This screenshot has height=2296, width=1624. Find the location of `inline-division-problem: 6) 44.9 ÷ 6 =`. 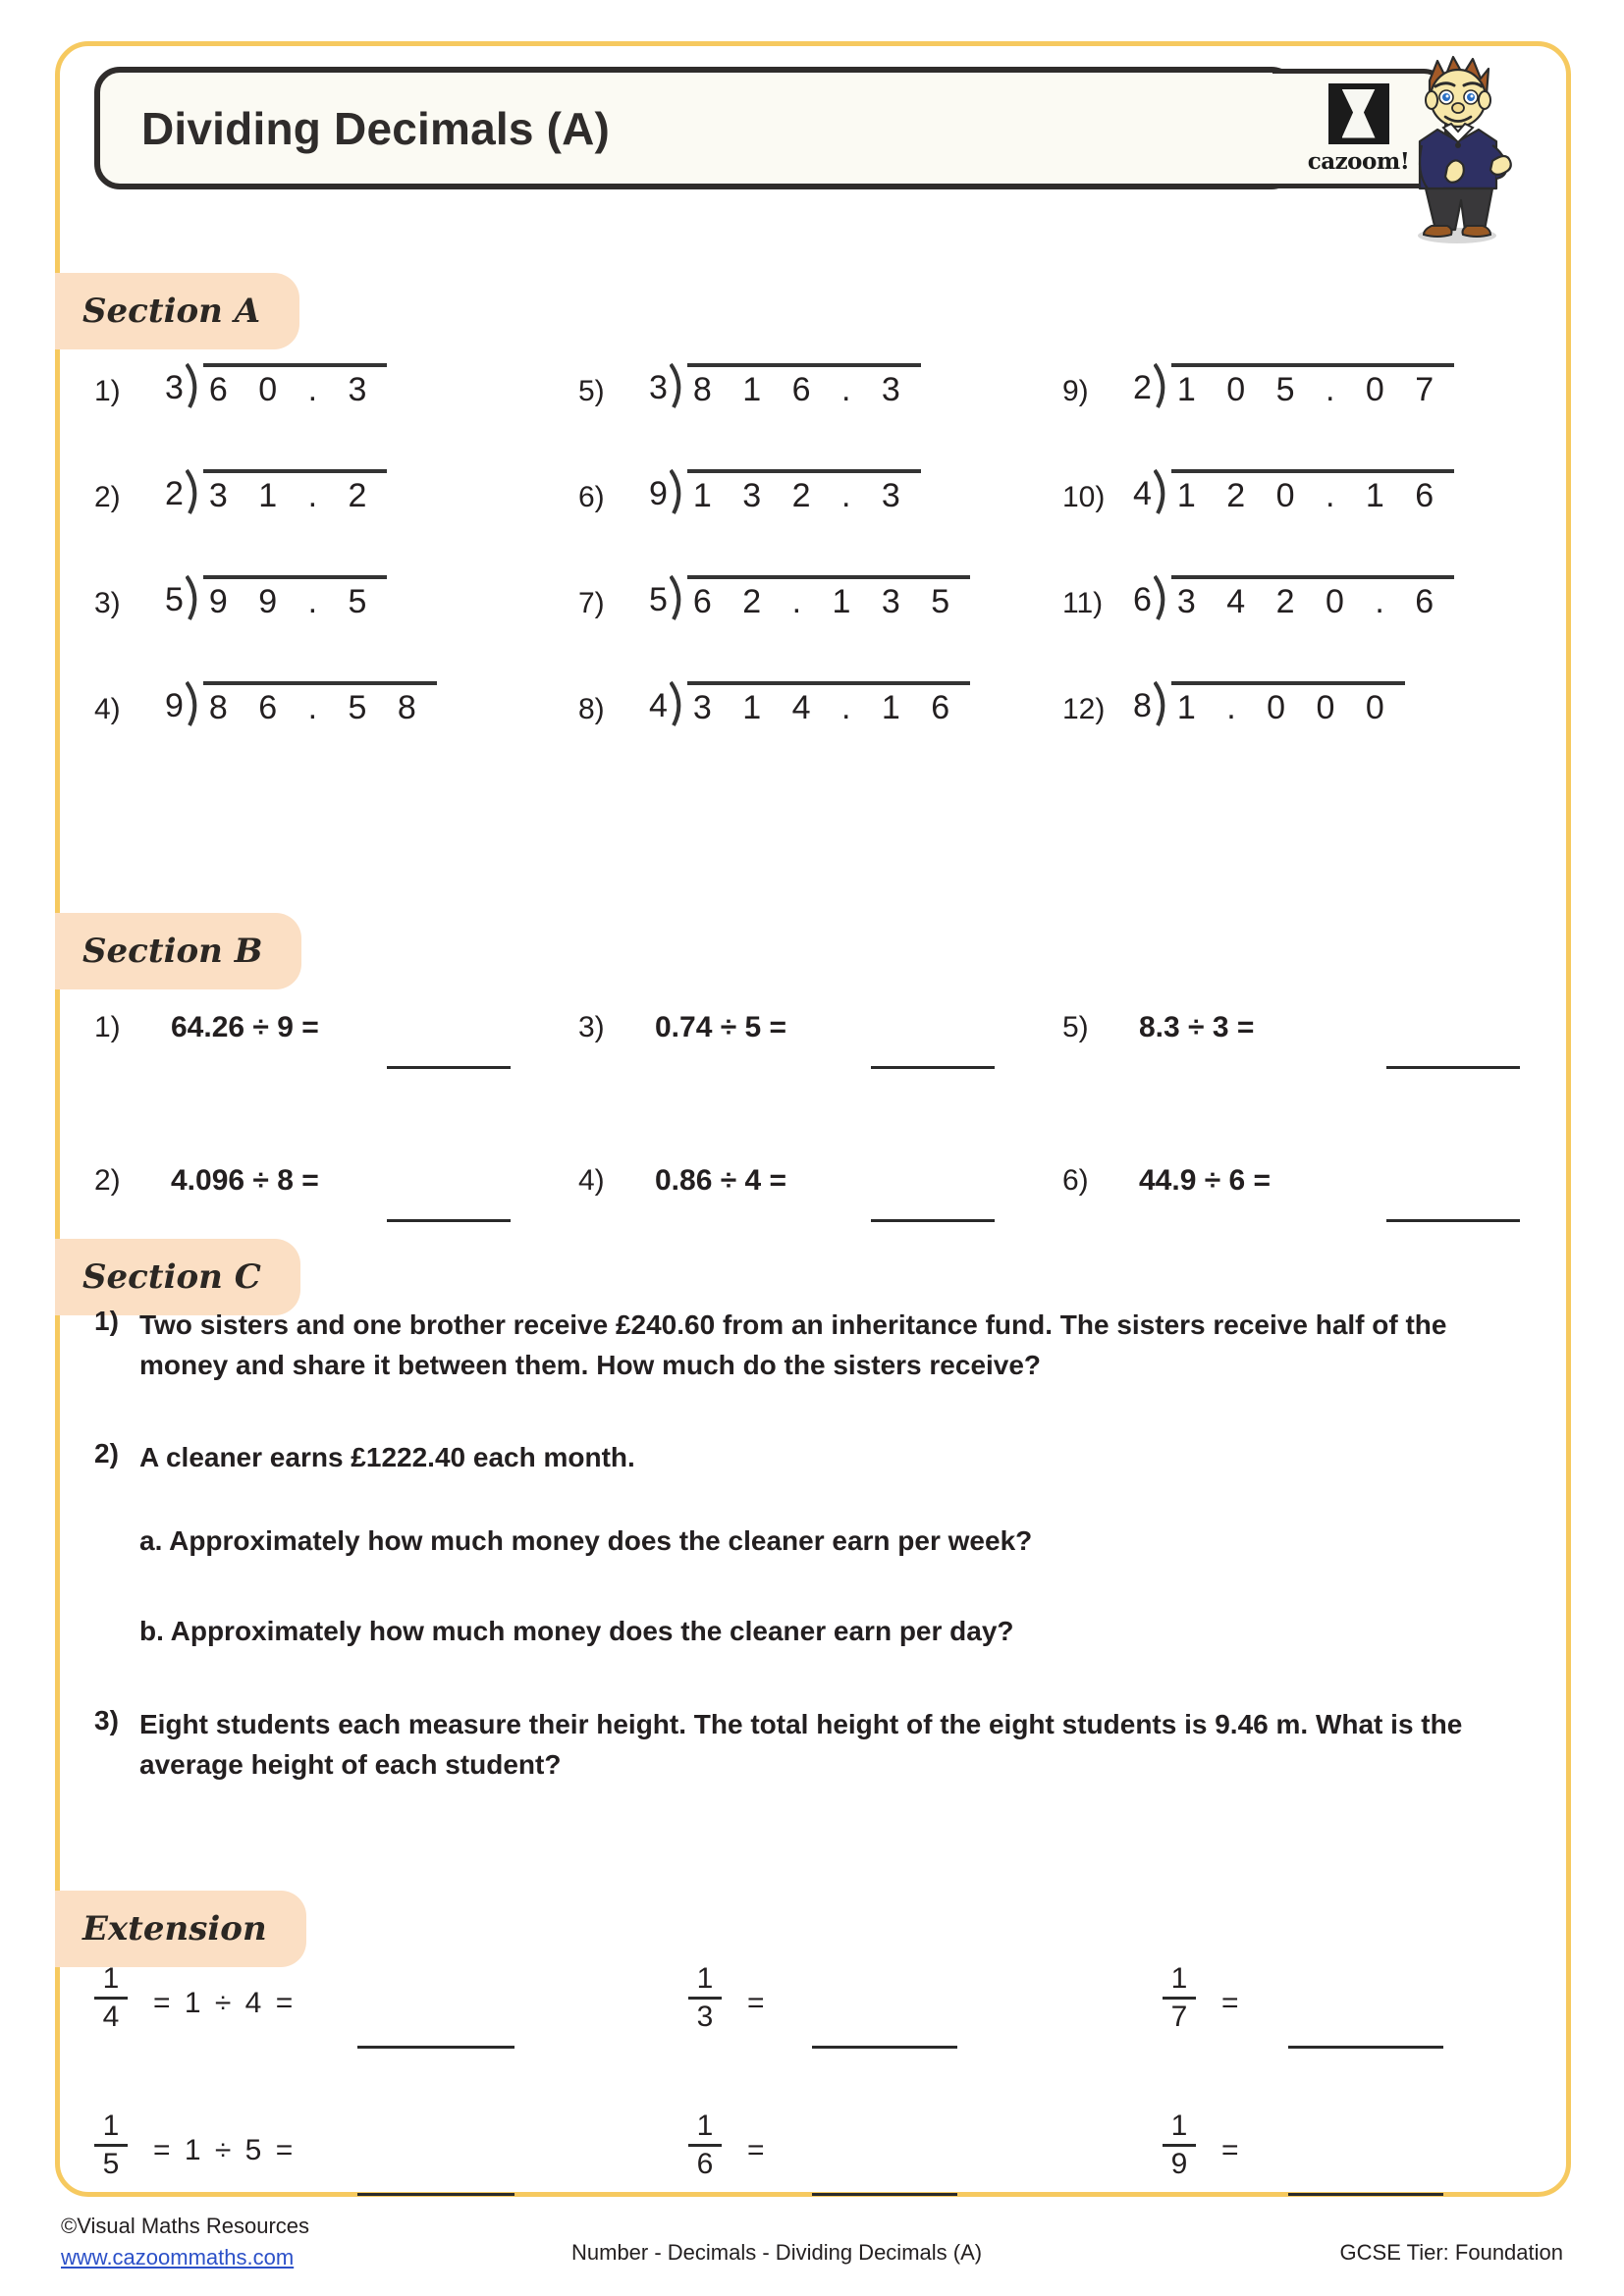

inline-division-problem: 6) 44.9 ÷ 6 = is located at coordinates (1304, 1195).